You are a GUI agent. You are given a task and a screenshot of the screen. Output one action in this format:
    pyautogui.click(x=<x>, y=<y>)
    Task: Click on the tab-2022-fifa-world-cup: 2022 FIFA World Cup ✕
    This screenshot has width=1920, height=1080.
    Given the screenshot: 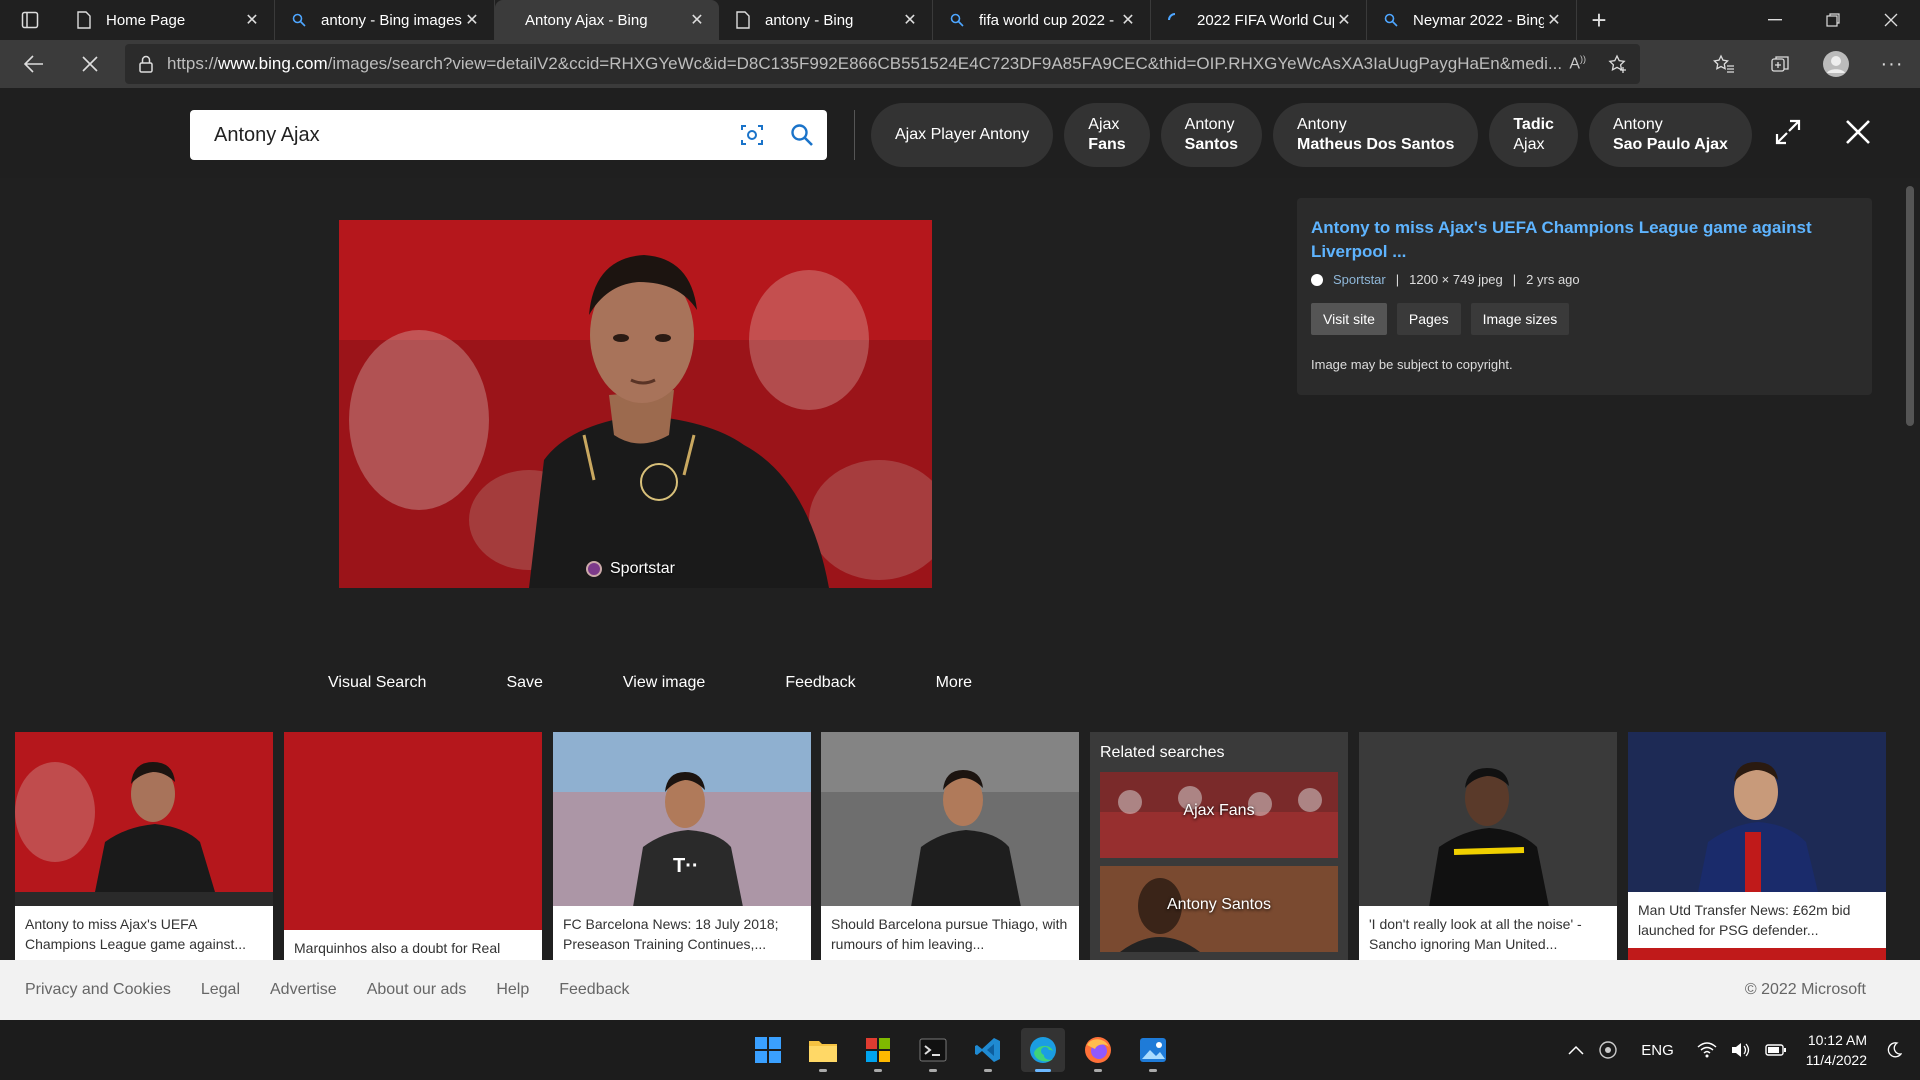 What is the action you would take?
    pyautogui.click(x=1259, y=20)
    